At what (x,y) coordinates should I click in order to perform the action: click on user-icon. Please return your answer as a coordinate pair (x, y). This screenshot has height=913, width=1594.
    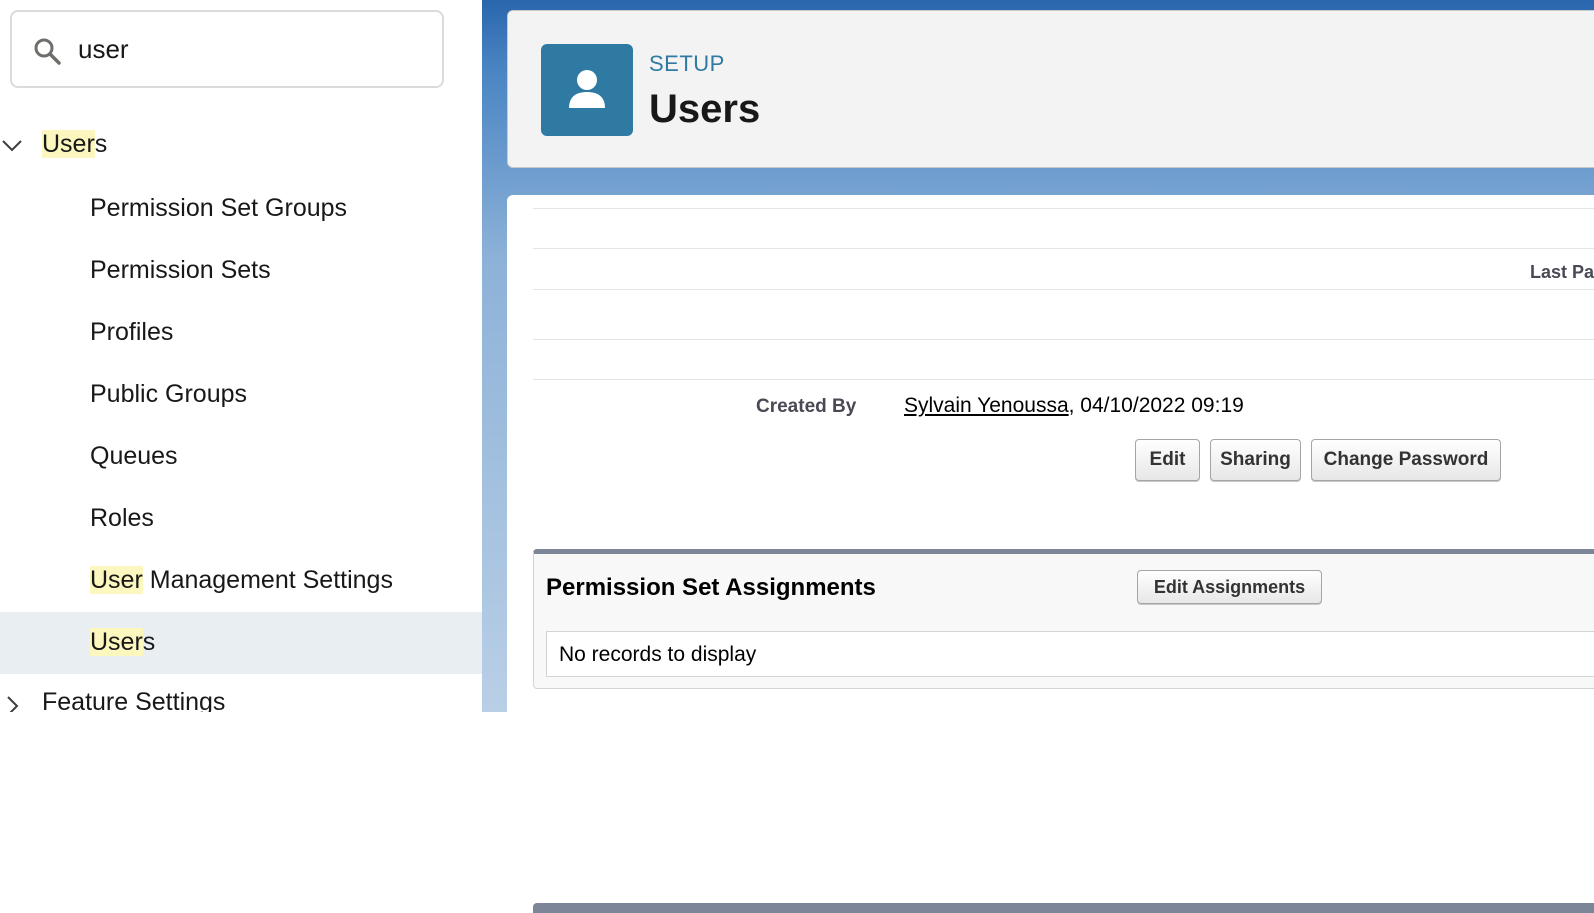
    Looking at the image, I should click on (587, 89).